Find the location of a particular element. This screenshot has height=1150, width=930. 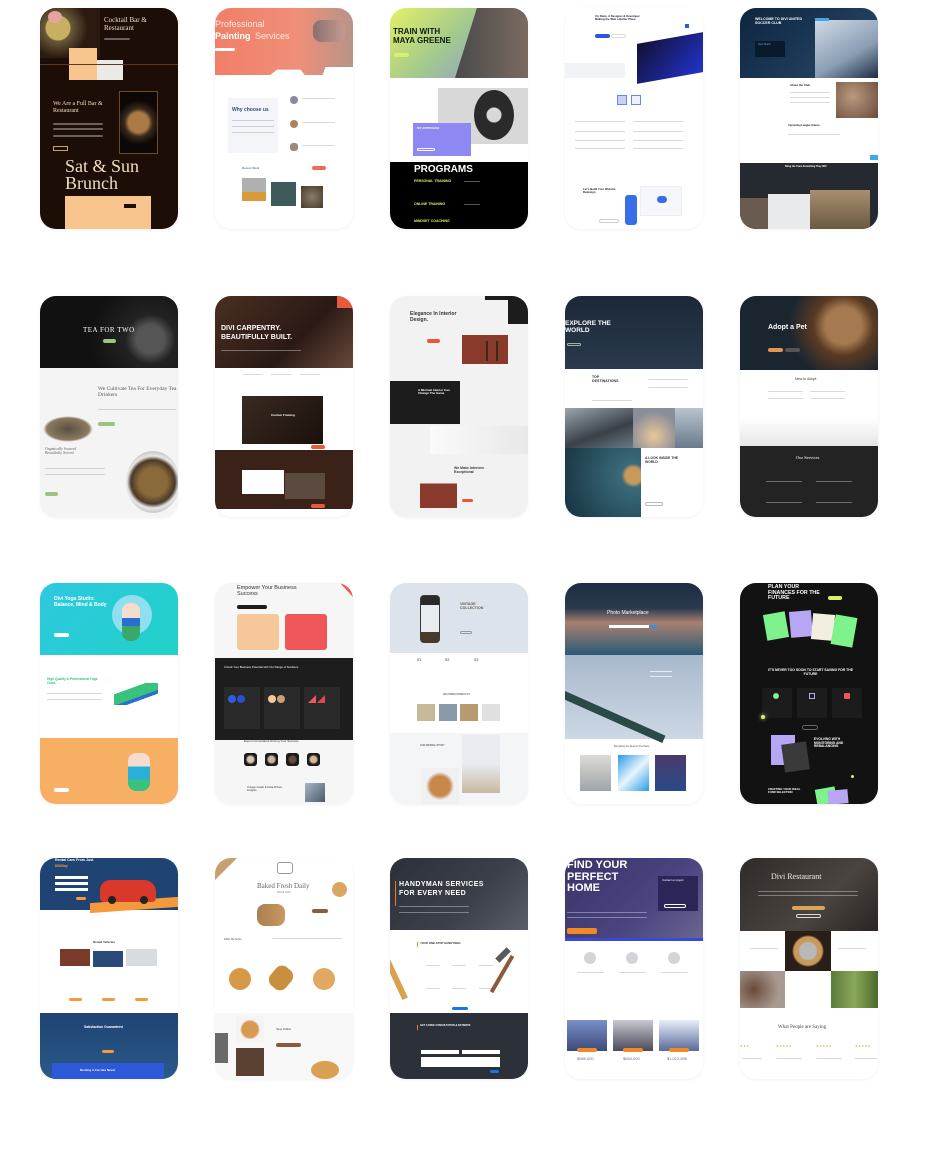

email-field is located at coordinates (481, 1052).